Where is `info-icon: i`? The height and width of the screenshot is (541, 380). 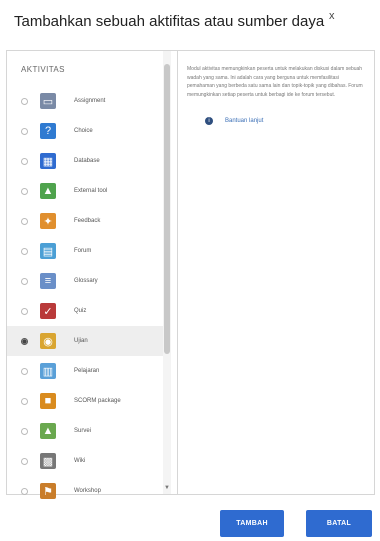
info-icon: i is located at coordinates (209, 121).